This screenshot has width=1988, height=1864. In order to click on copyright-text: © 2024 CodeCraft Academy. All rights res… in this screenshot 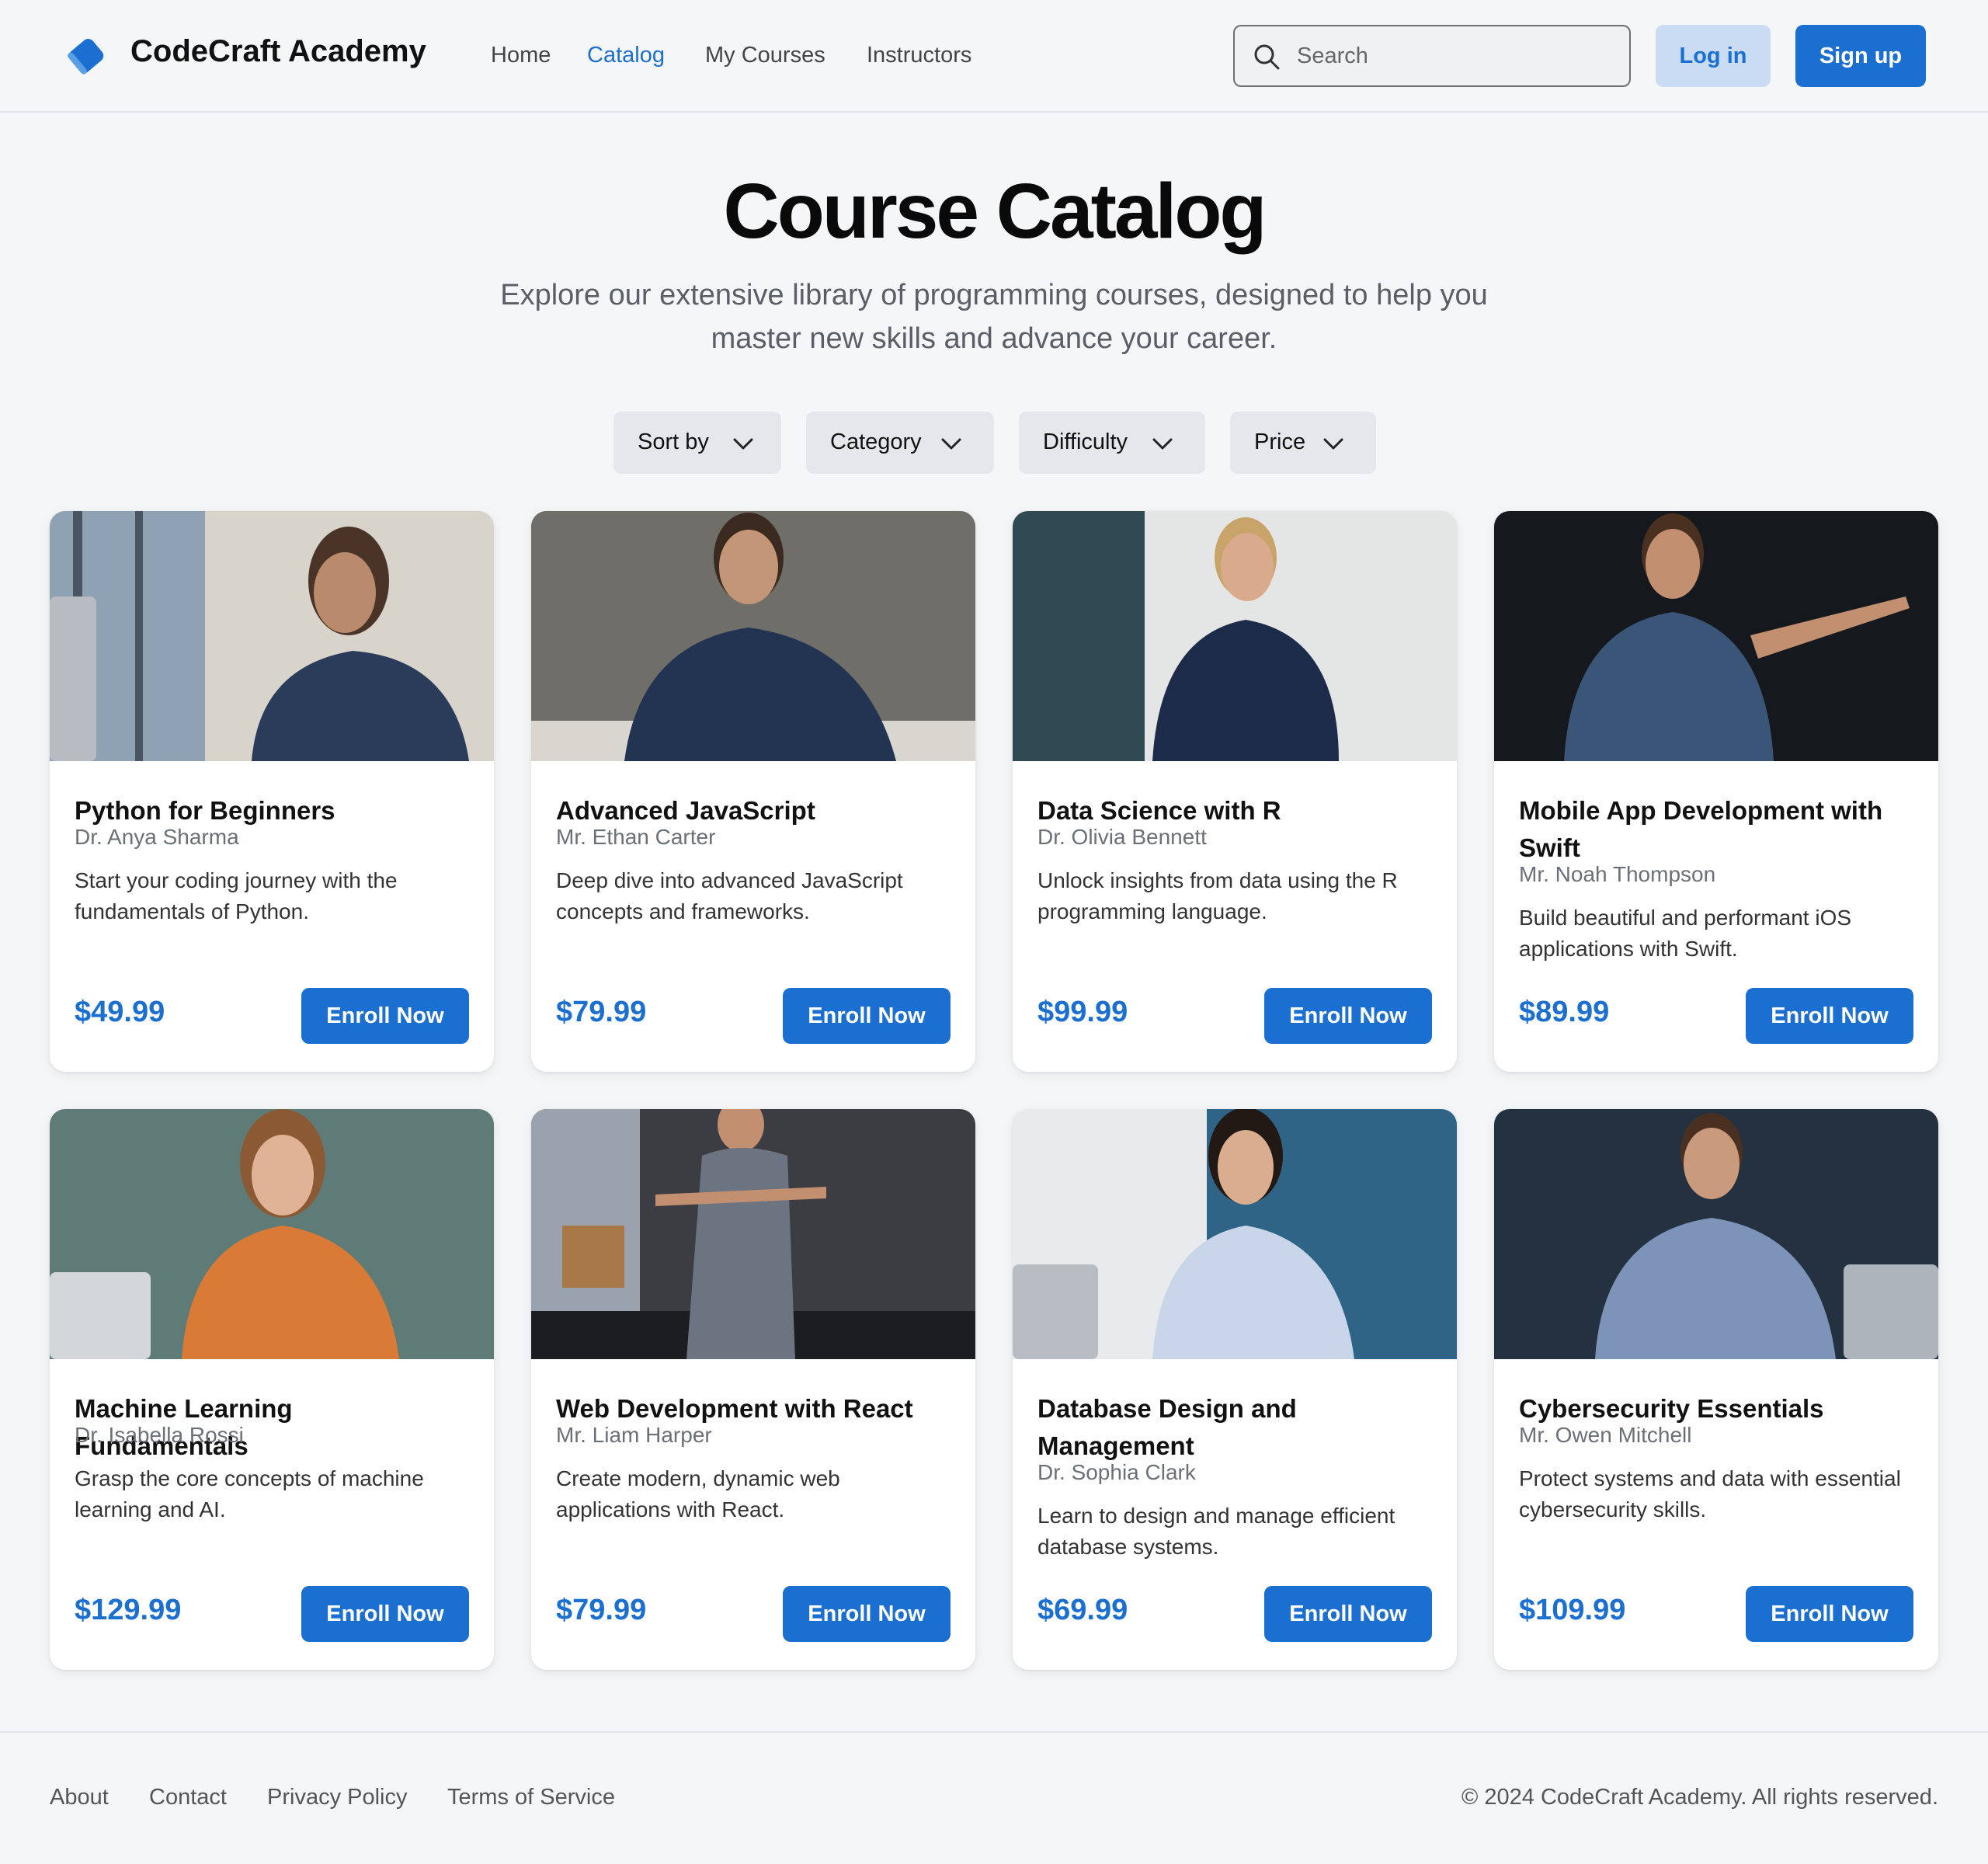, I will do `click(1699, 1797)`.